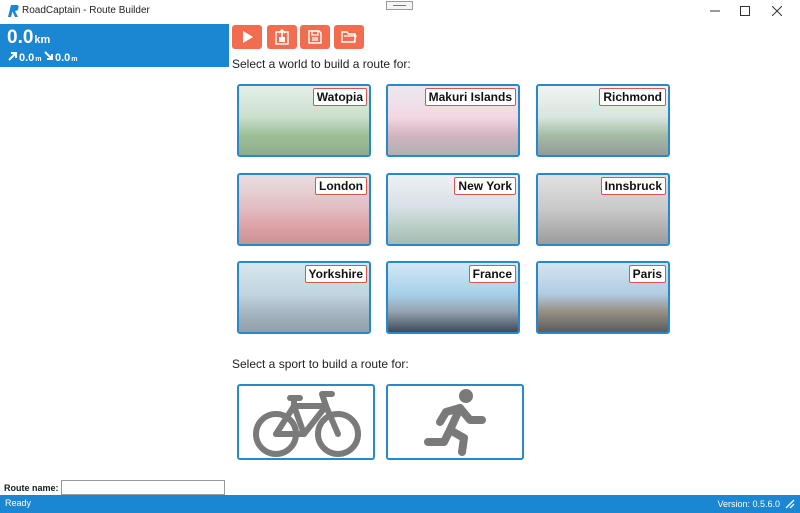 The height and width of the screenshot is (513, 800). What do you see at coordinates (20, 37) in the screenshot?
I see `distance-value: 0.0` at bounding box center [20, 37].